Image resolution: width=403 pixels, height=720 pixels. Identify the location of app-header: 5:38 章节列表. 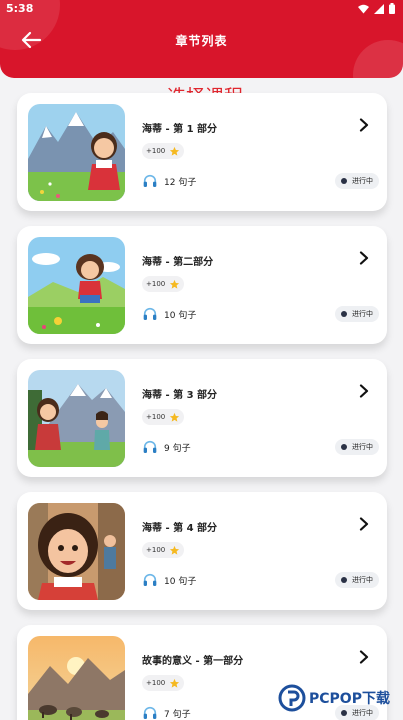
(201, 39).